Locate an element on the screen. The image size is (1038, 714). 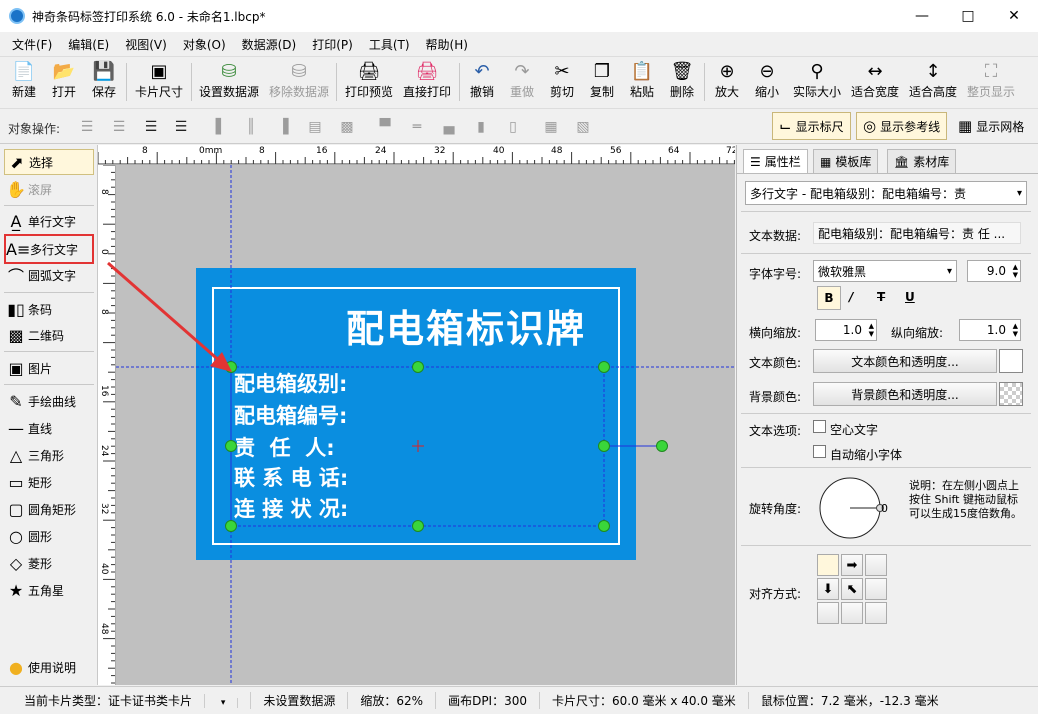
align-left-icon: ▌ is located at coordinates (221, 127).